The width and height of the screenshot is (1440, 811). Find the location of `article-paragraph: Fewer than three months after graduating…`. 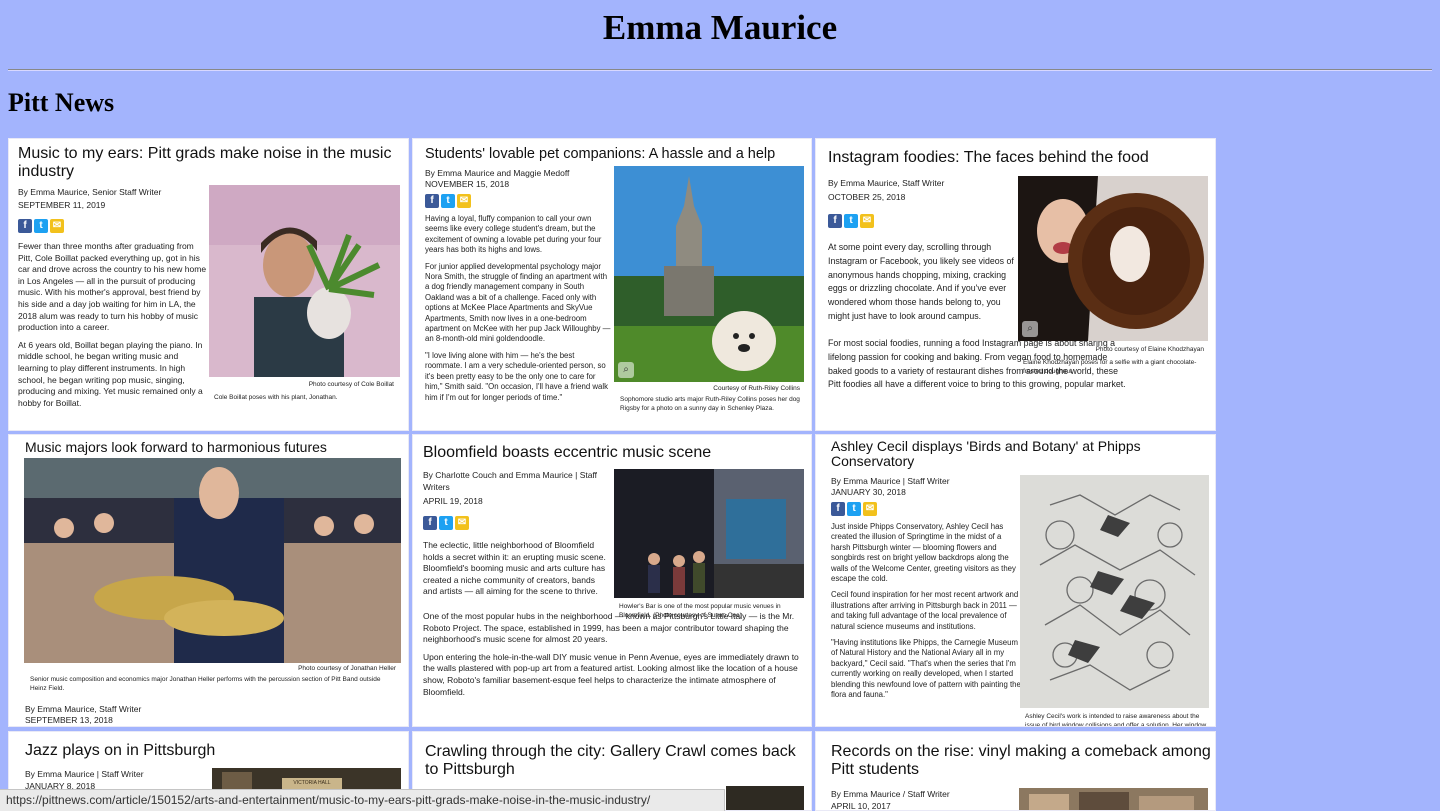

article-paragraph: Fewer than three months after graduating… is located at coordinates (112, 287).